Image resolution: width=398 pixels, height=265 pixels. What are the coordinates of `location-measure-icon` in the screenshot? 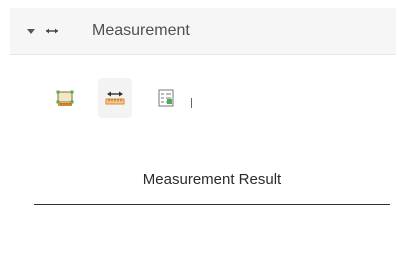 It's located at (166, 98).